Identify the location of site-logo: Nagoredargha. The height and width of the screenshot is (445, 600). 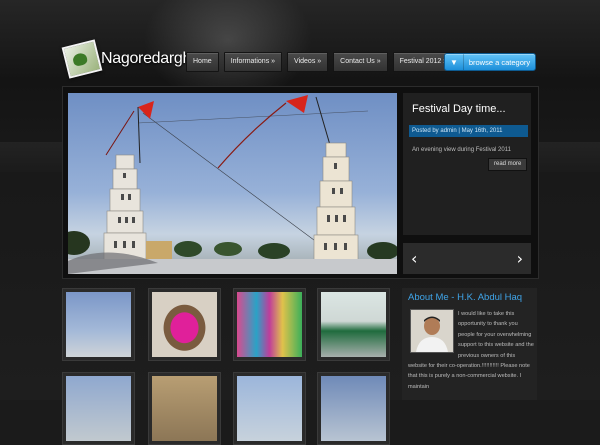
(130, 59).